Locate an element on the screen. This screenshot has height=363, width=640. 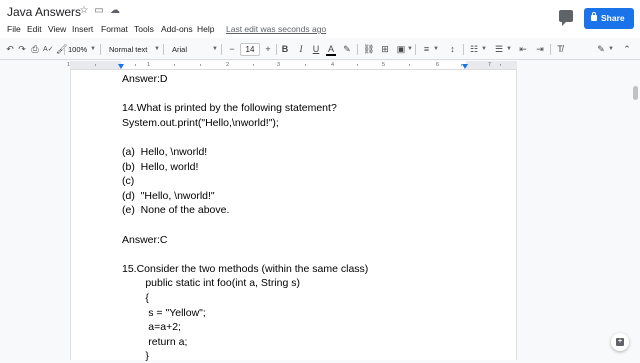
decrease-indent-icon: ⇤ is located at coordinates (523, 49).